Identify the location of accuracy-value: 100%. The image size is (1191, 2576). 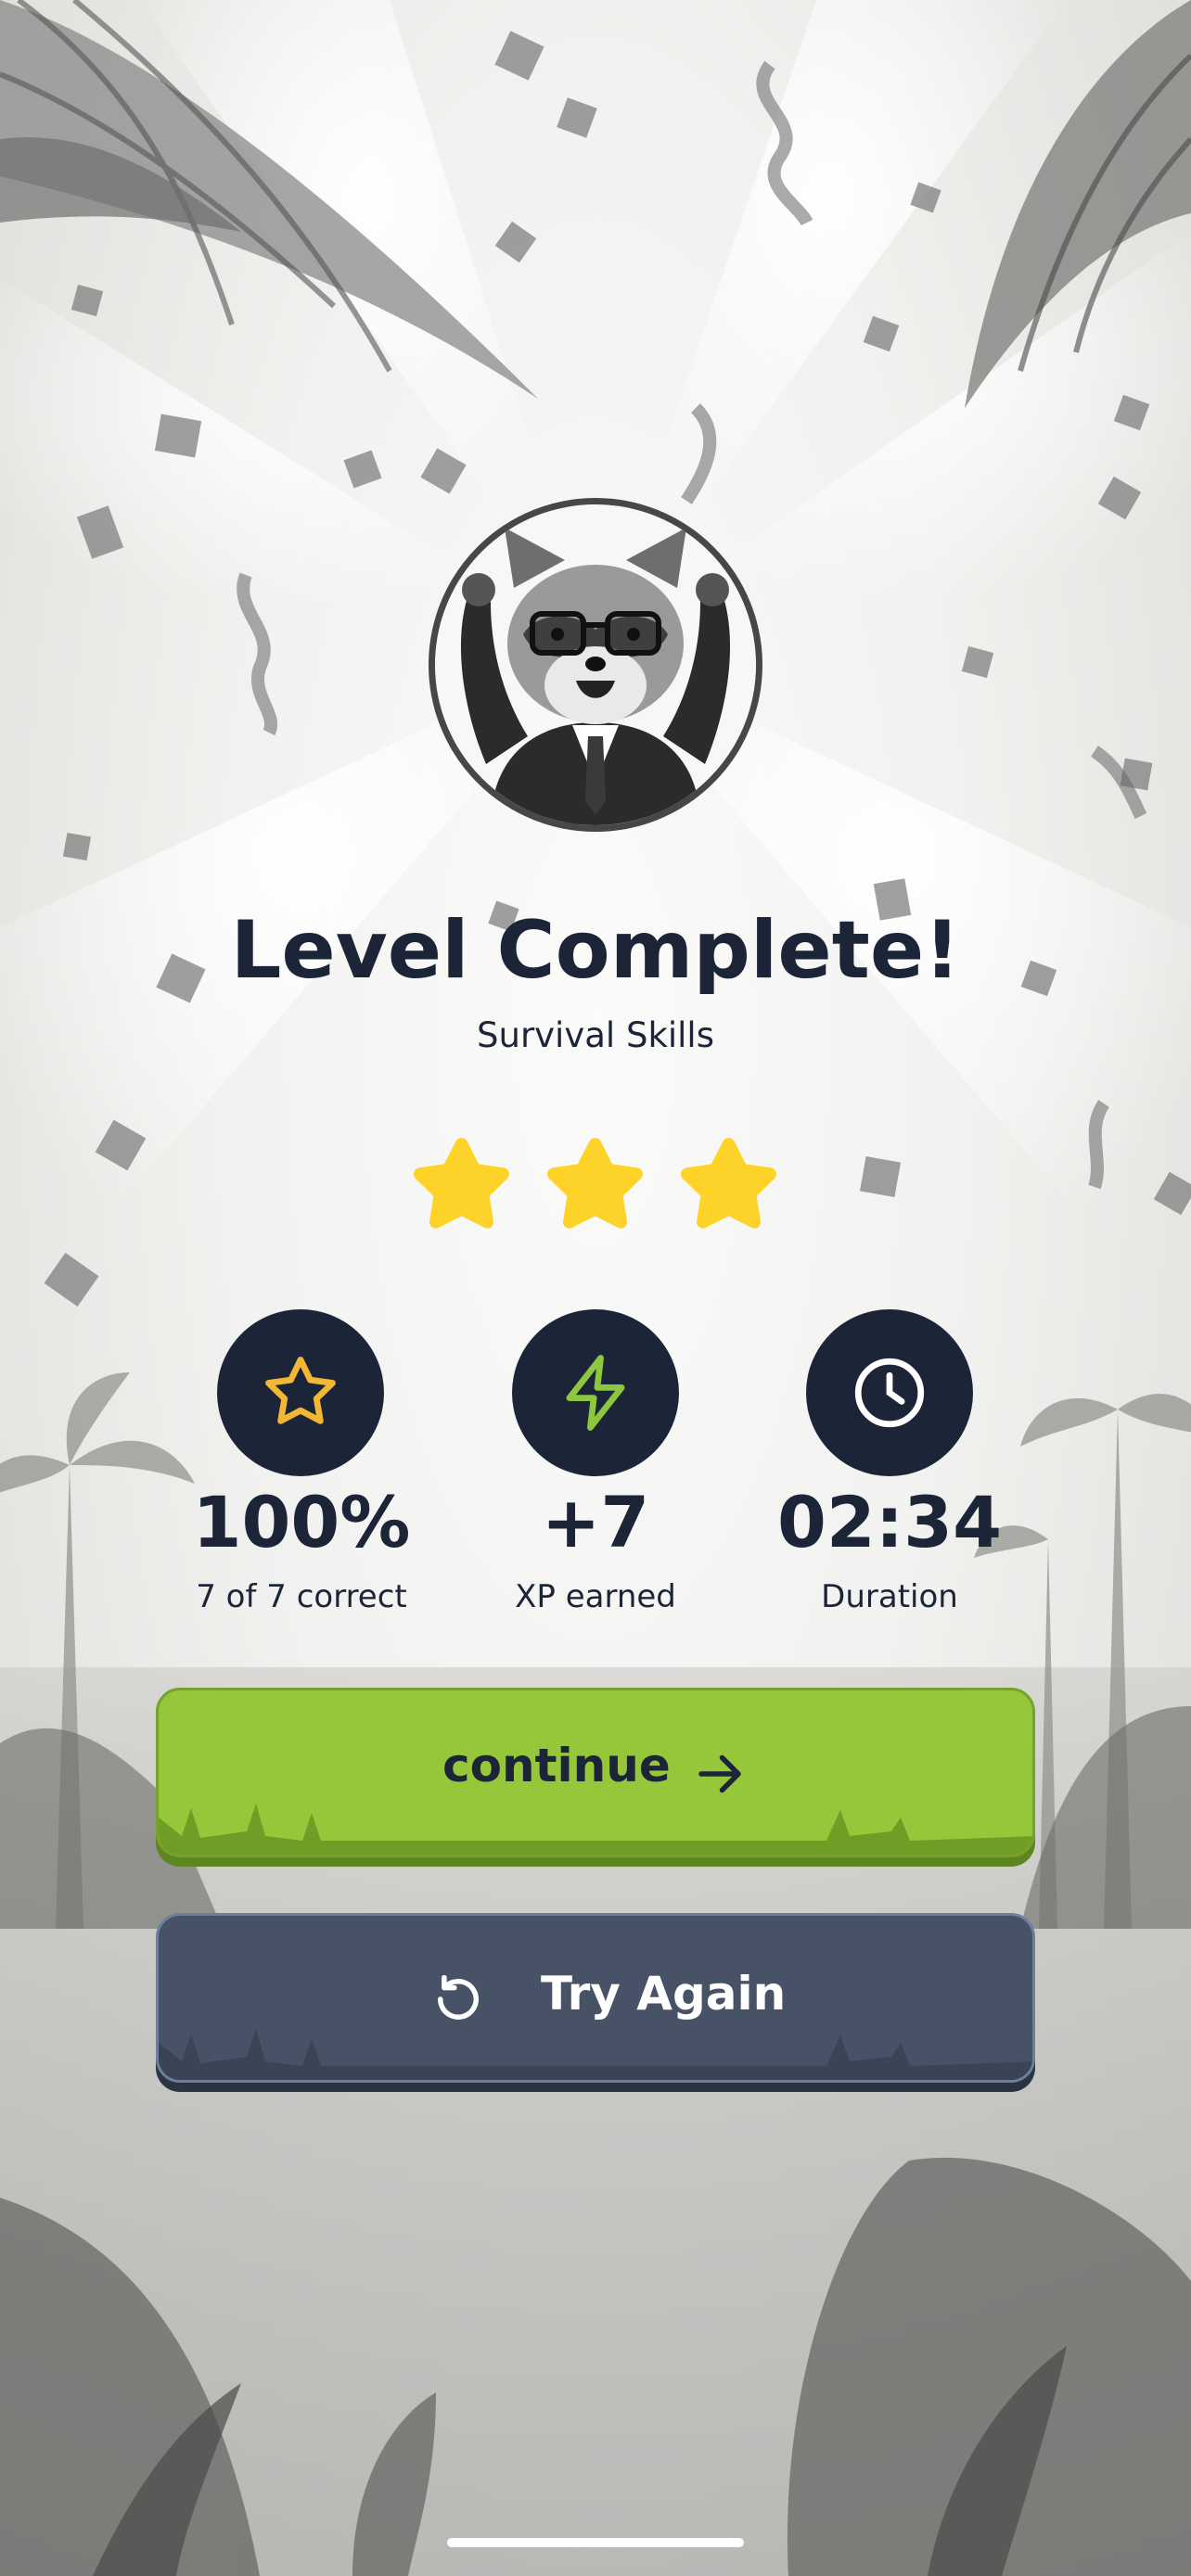
(301, 1522).